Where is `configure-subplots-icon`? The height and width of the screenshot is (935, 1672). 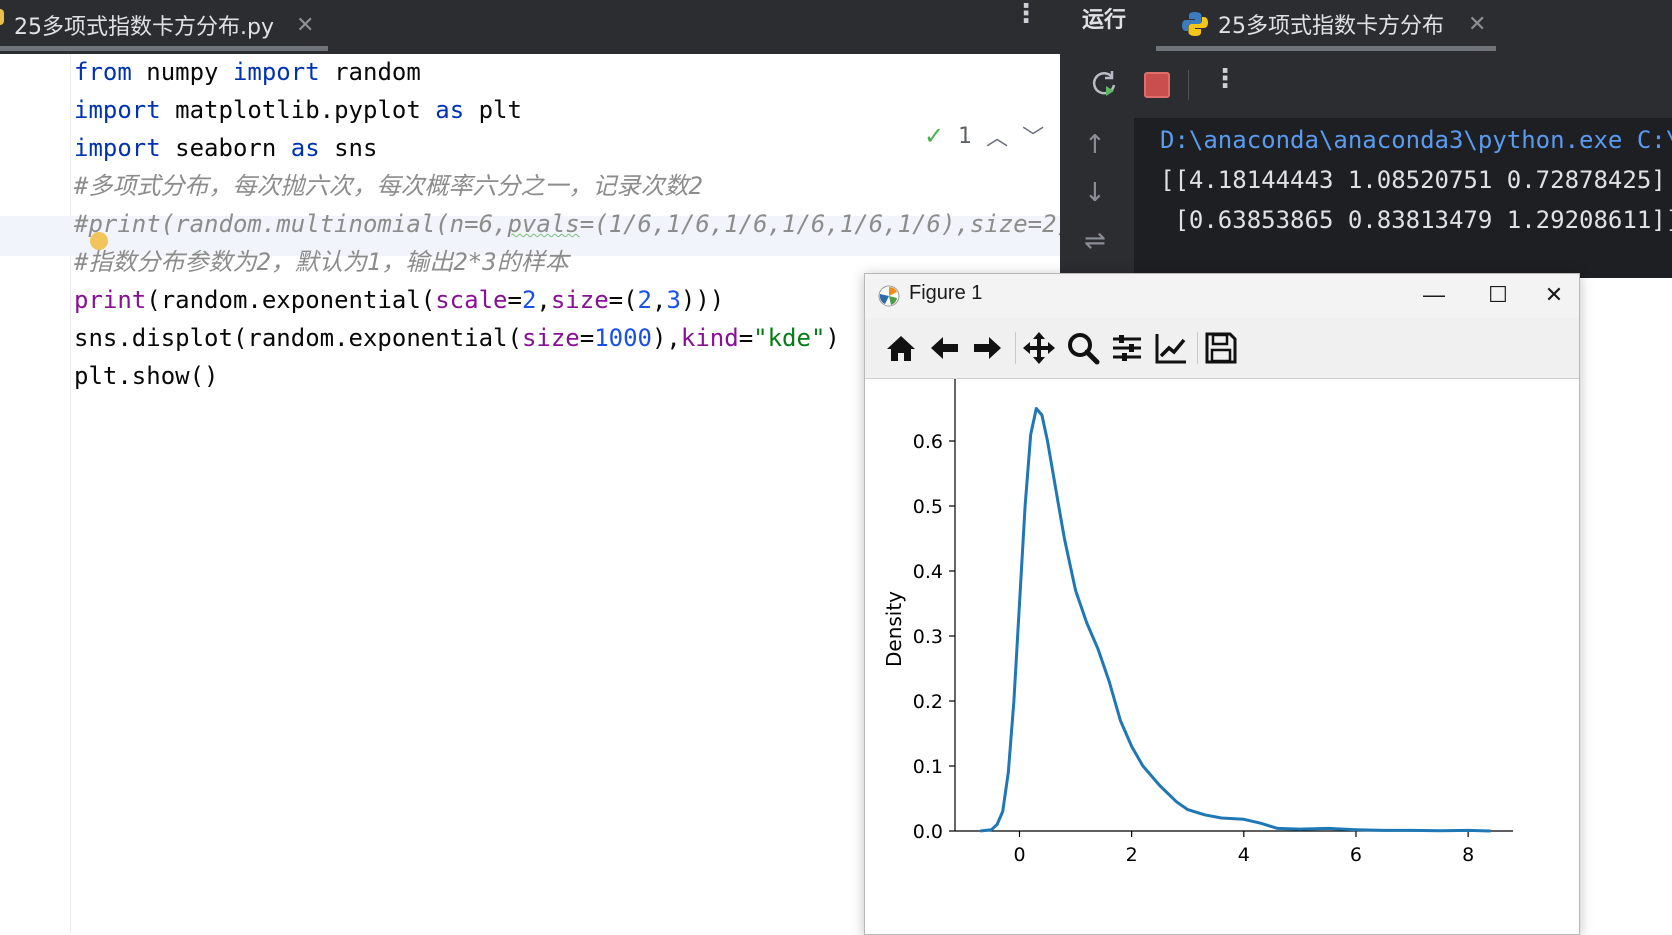
configure-subplots-icon is located at coordinates (1127, 348).